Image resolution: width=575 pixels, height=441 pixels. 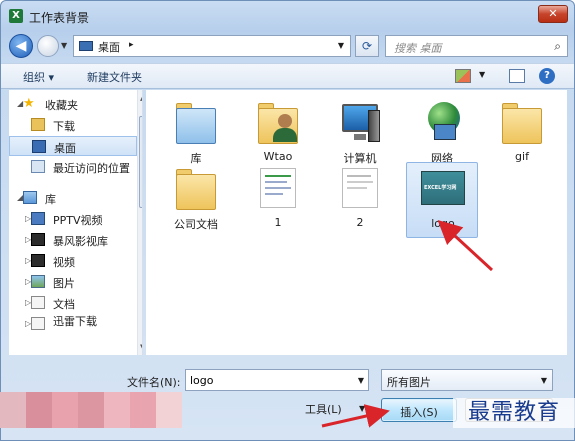 I want to click on filetype-dropdown-icon: ▼, so click(x=544, y=380).